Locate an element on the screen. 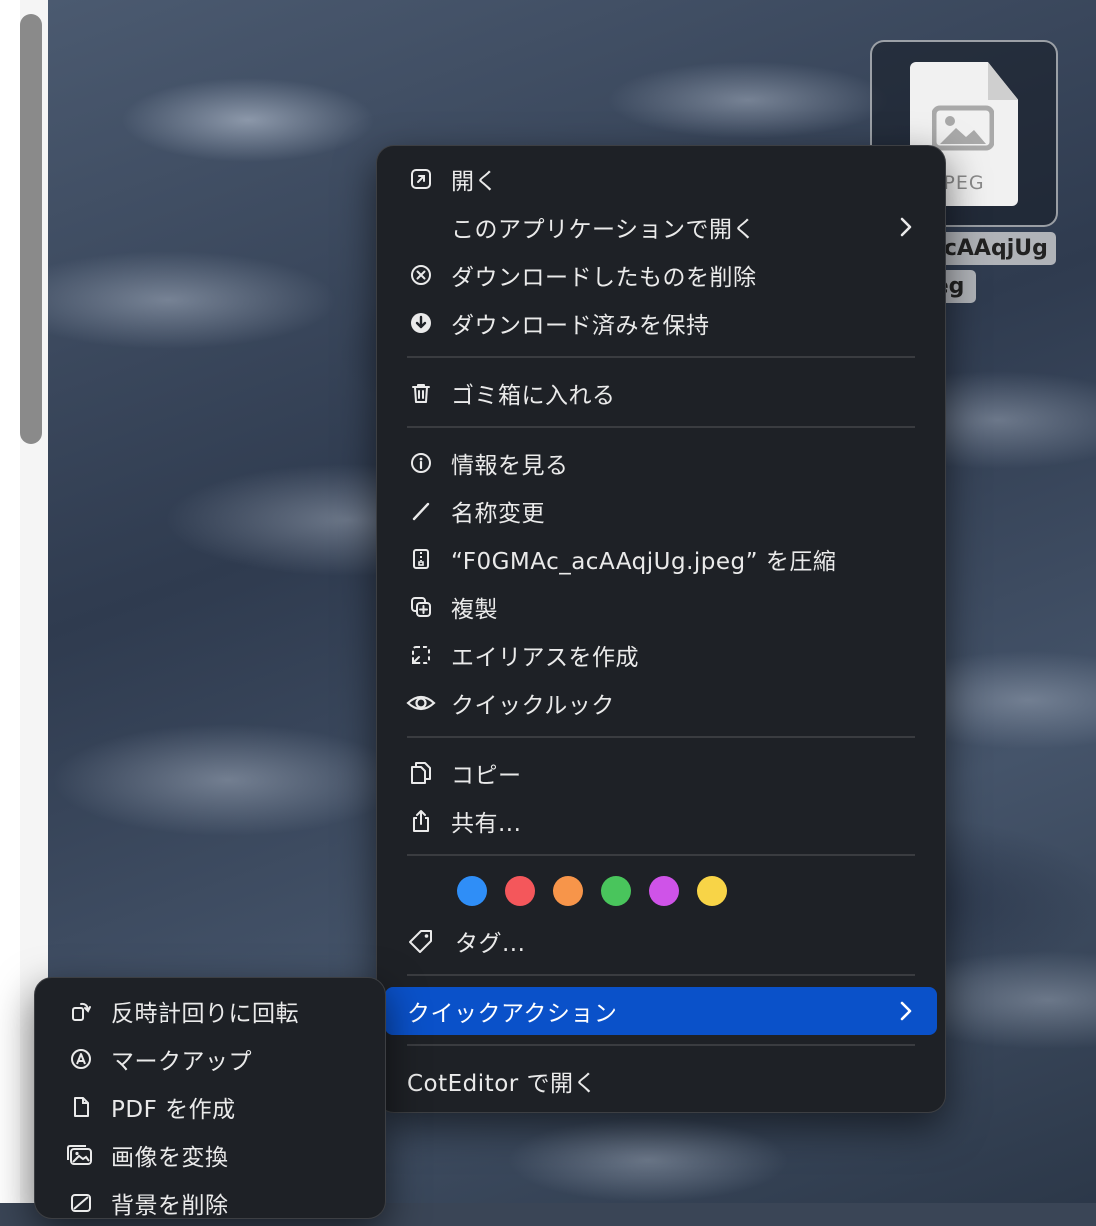 This screenshot has width=1096, height=1226. menu-item-delete-download: ダウンロードしたものを削除 is located at coordinates (661, 275).